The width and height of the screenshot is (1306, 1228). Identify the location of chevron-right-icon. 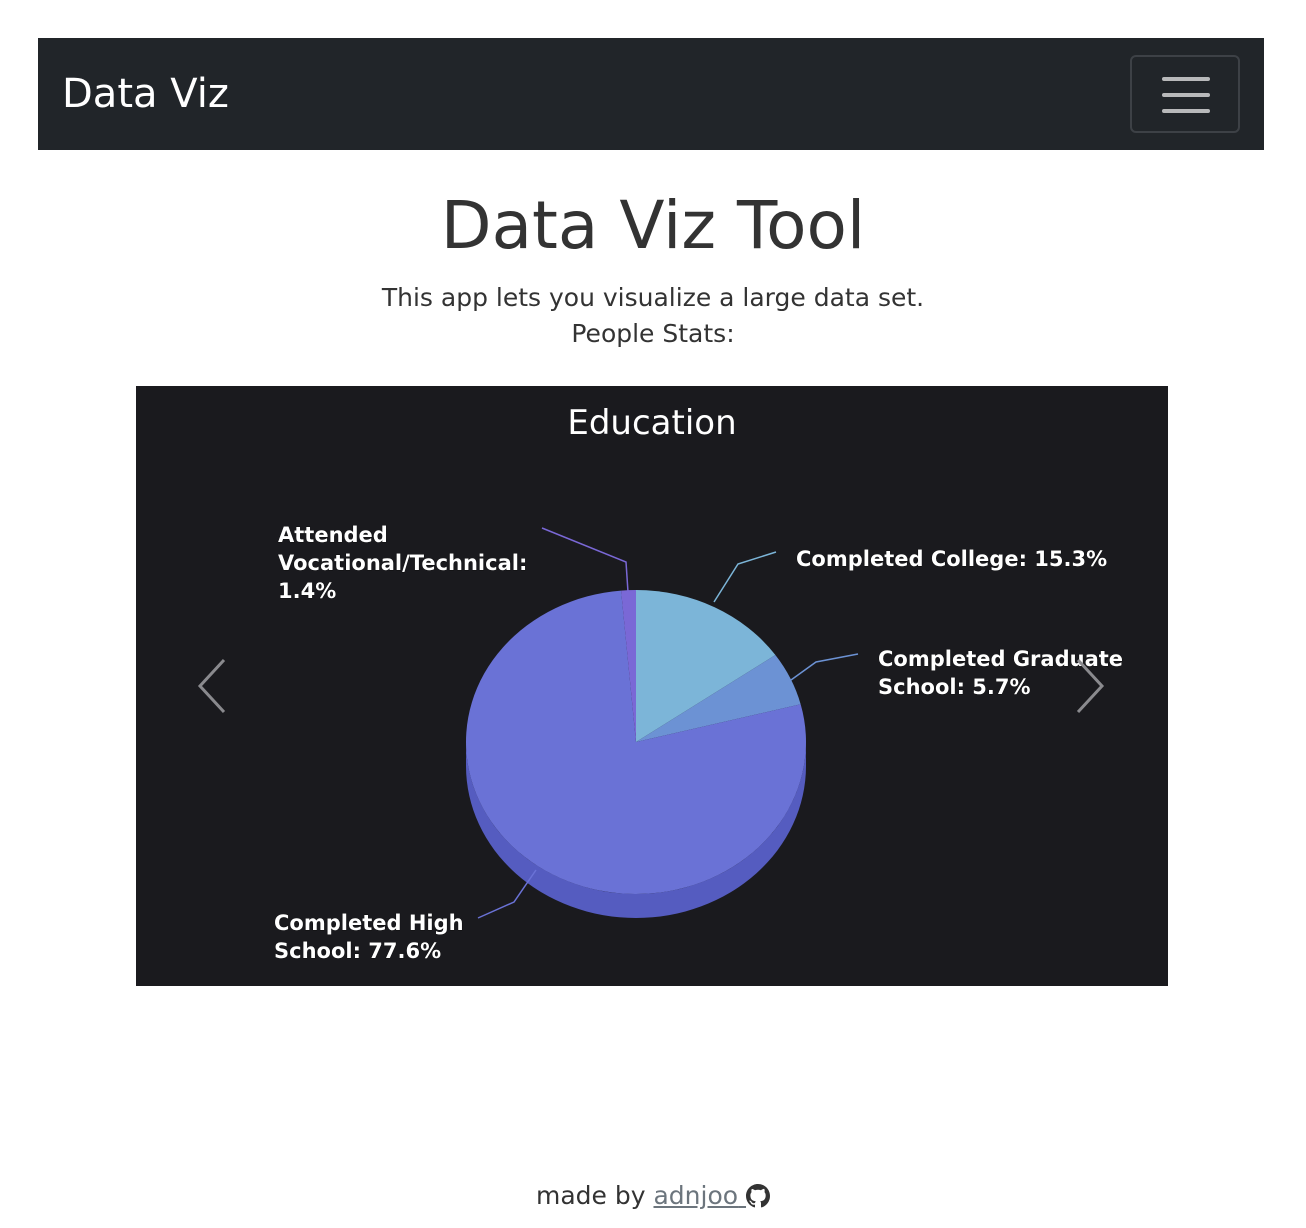
(1090, 686).